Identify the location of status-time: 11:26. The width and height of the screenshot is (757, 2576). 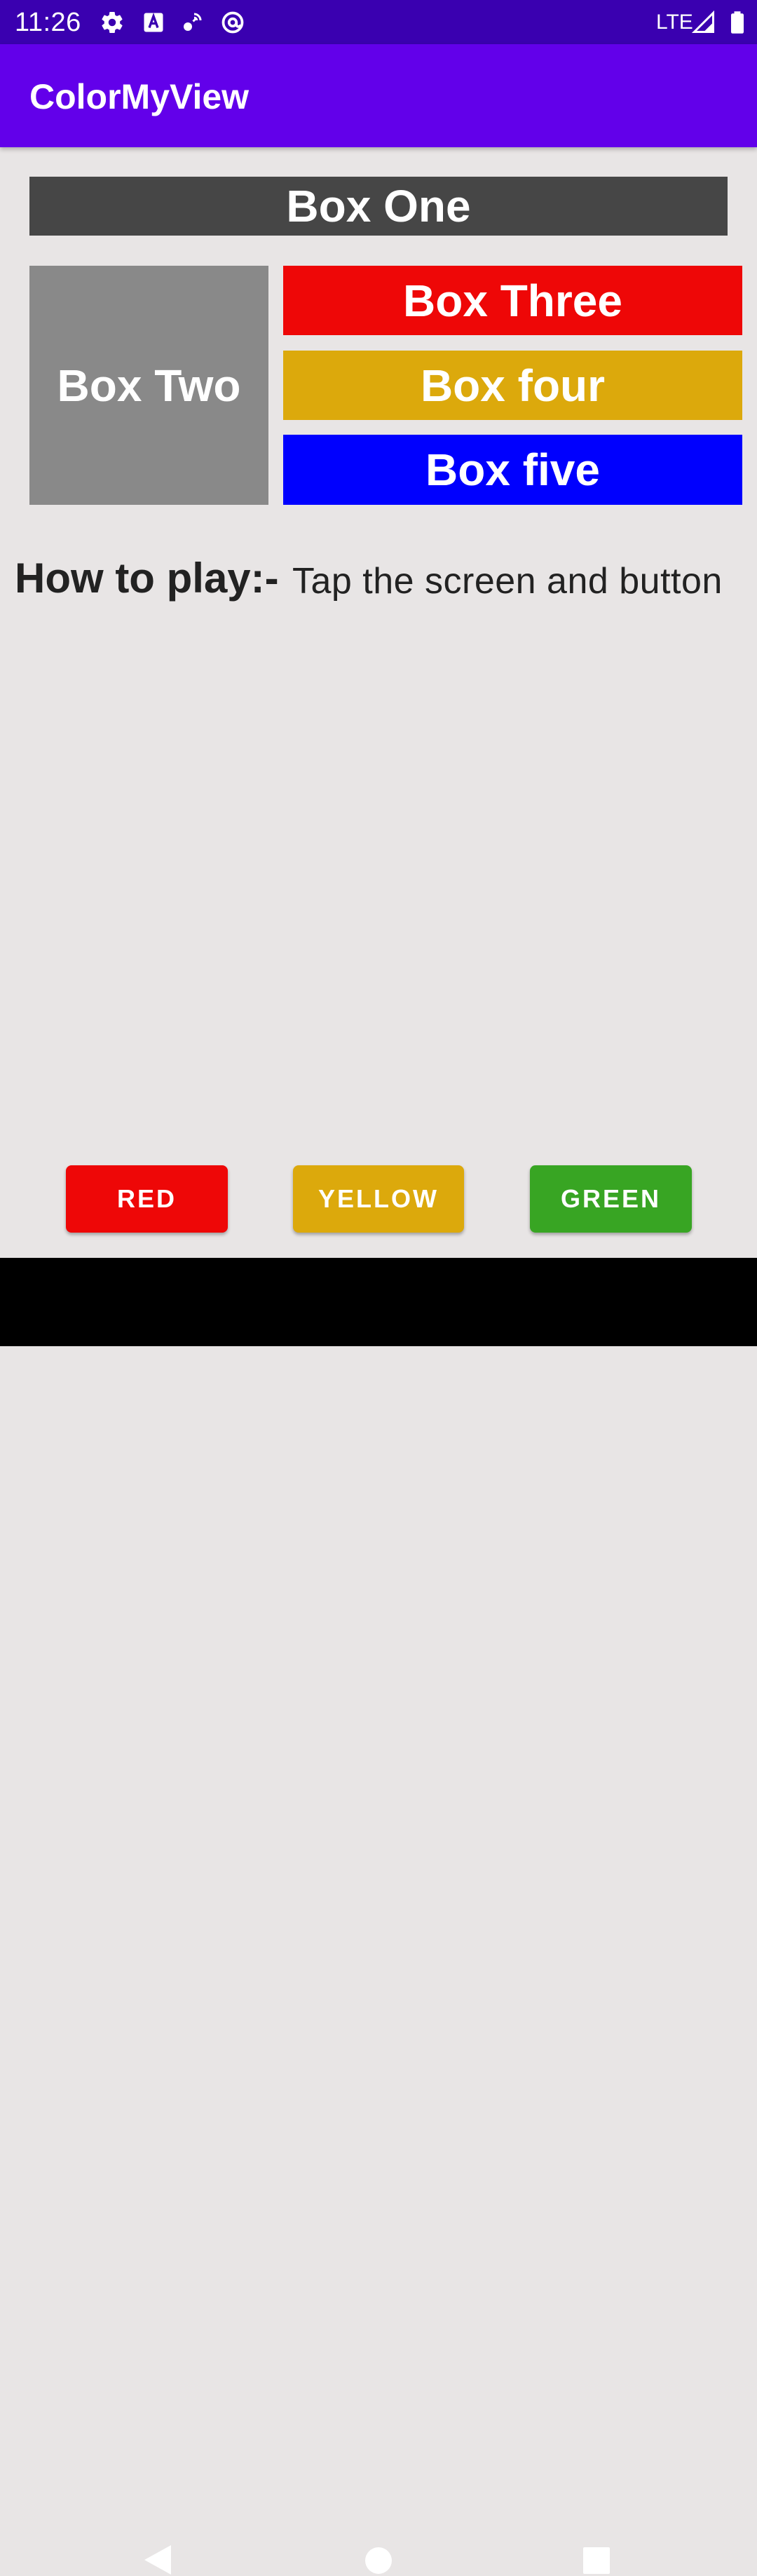
(48, 22).